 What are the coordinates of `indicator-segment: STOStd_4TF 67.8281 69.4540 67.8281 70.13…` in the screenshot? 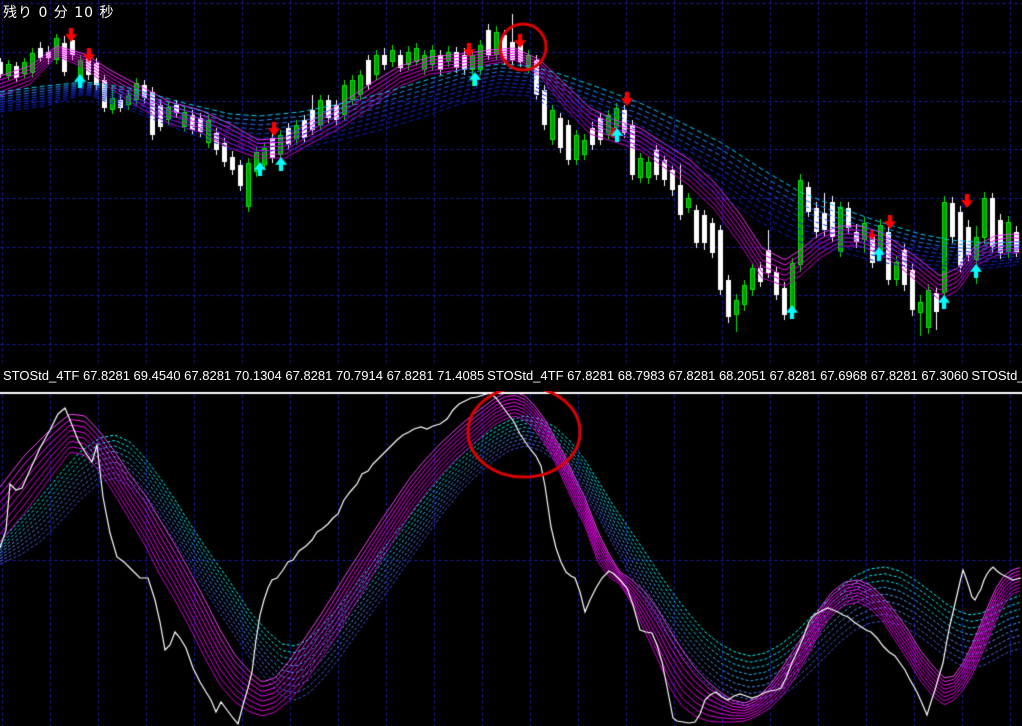 It's located at (244, 375).